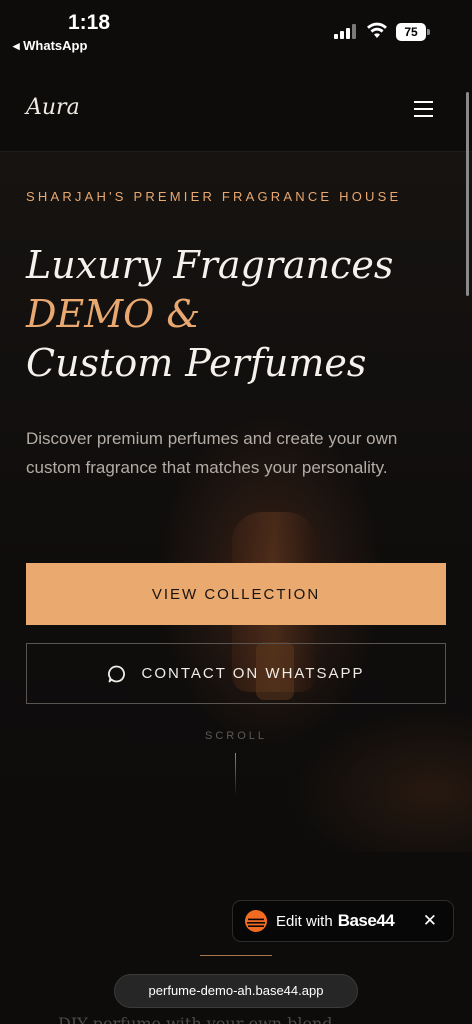 The image size is (472, 1024). What do you see at coordinates (236, 110) in the screenshot?
I see `site-header: Aura` at bounding box center [236, 110].